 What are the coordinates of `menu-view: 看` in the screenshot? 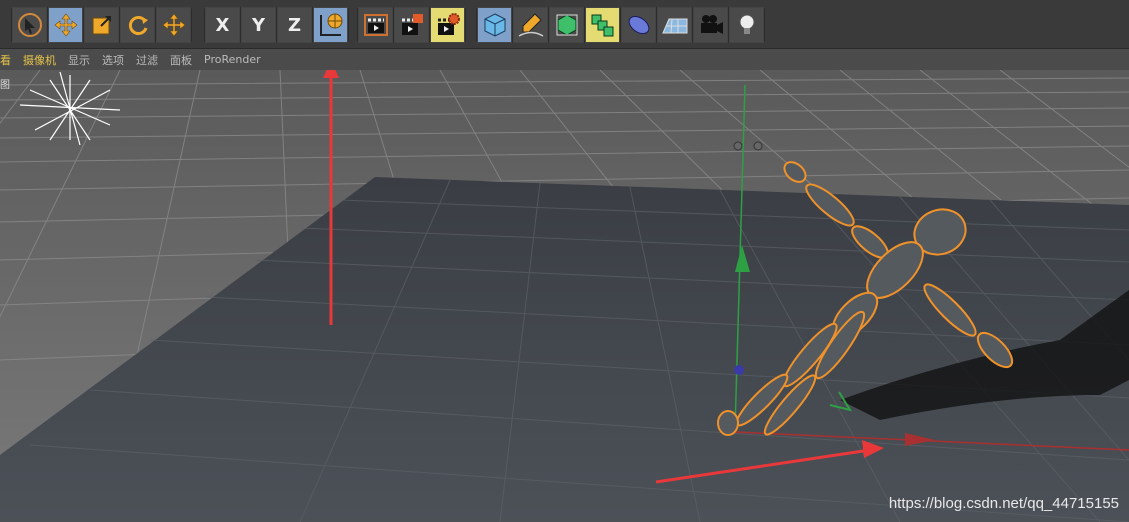 It's located at (8, 60).